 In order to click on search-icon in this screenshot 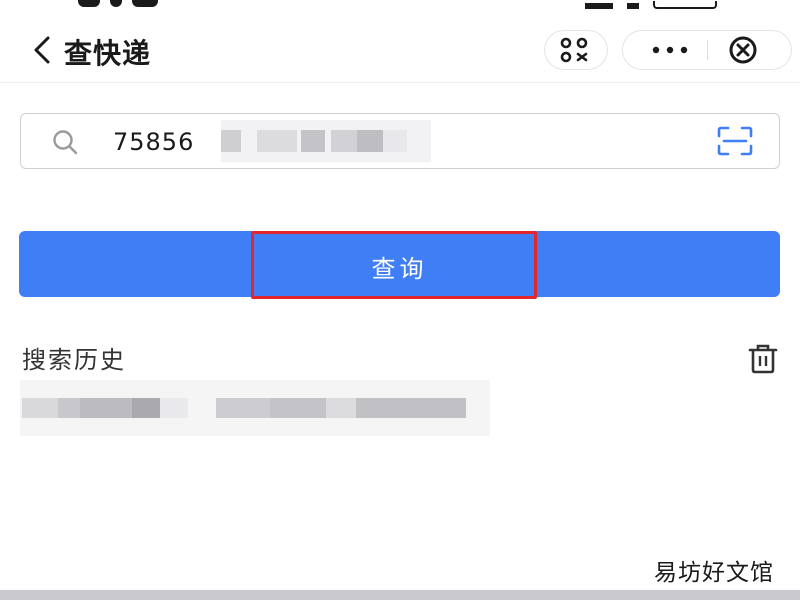, I will do `click(65, 142)`.